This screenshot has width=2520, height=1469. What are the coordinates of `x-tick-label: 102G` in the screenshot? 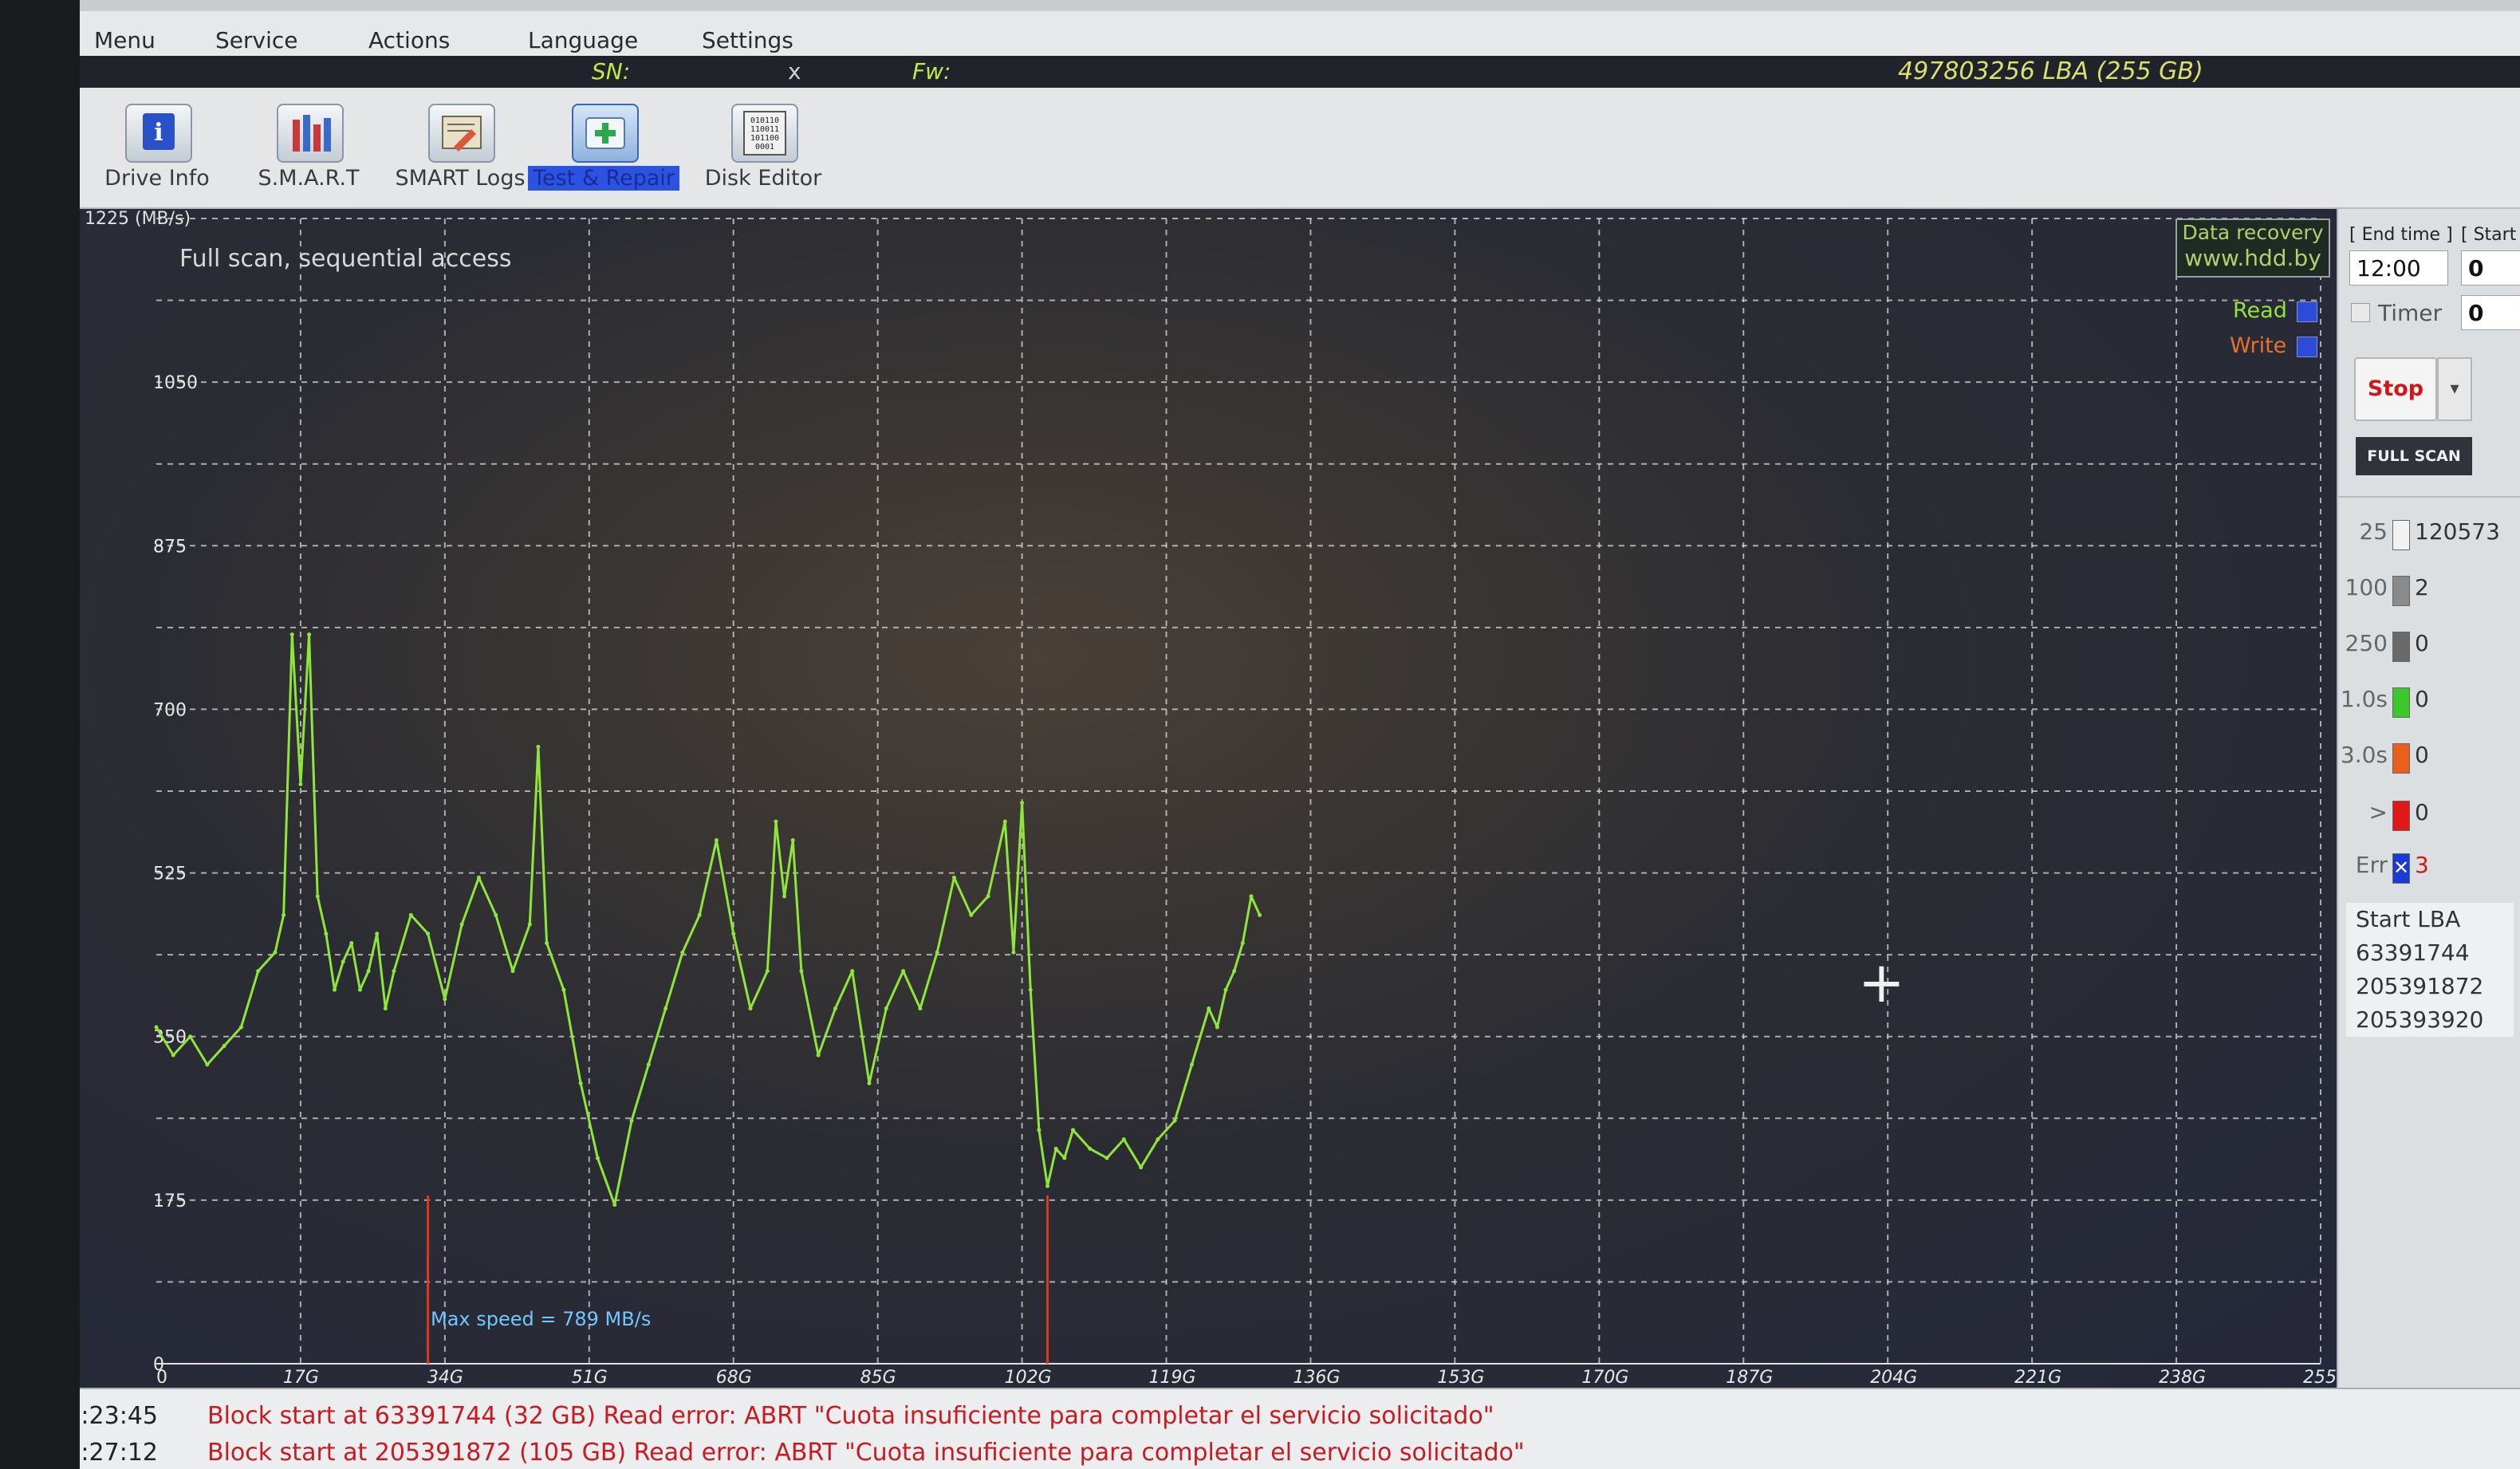 It's located at (1028, 1378).